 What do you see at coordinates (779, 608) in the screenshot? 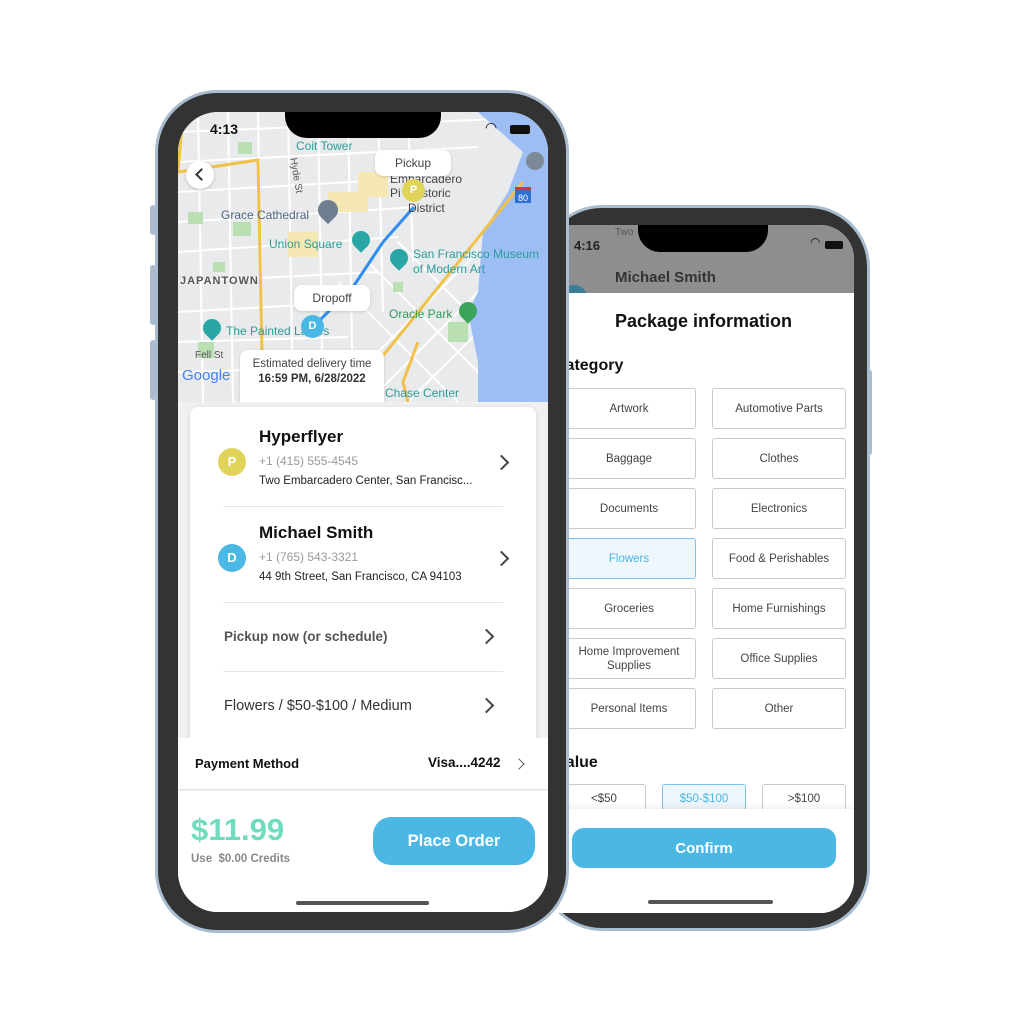
I see `category-option: Home Furnishings` at bounding box center [779, 608].